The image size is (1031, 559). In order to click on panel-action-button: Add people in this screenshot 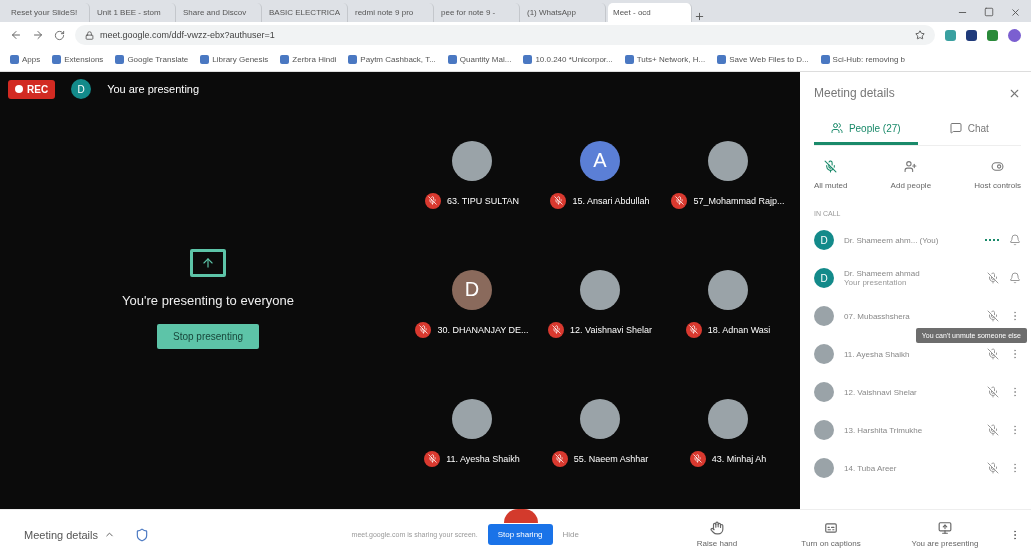, I will do `click(911, 175)`.